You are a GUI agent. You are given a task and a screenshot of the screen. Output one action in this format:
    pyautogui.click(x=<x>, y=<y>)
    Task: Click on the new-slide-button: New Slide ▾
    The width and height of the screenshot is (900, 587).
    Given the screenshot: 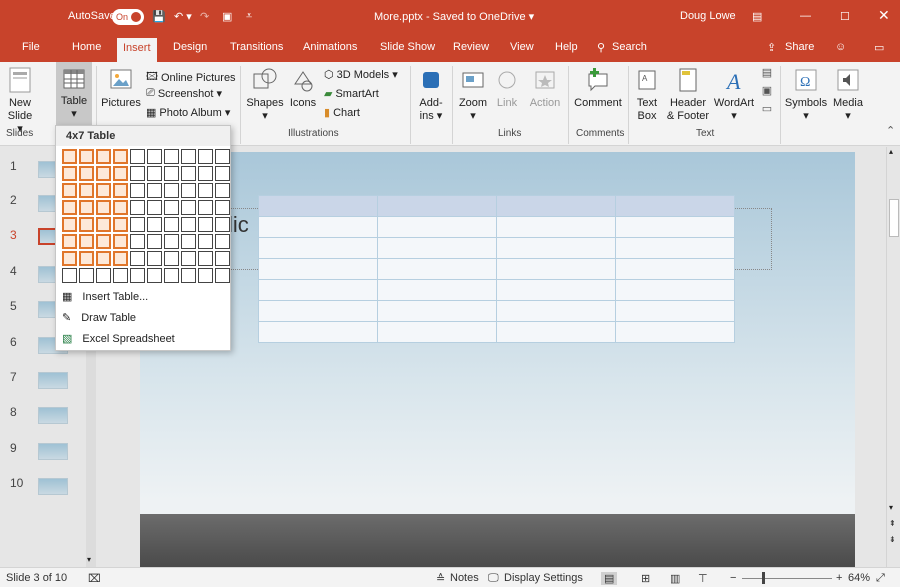 What is the action you would take?
    pyautogui.click(x=20, y=101)
    